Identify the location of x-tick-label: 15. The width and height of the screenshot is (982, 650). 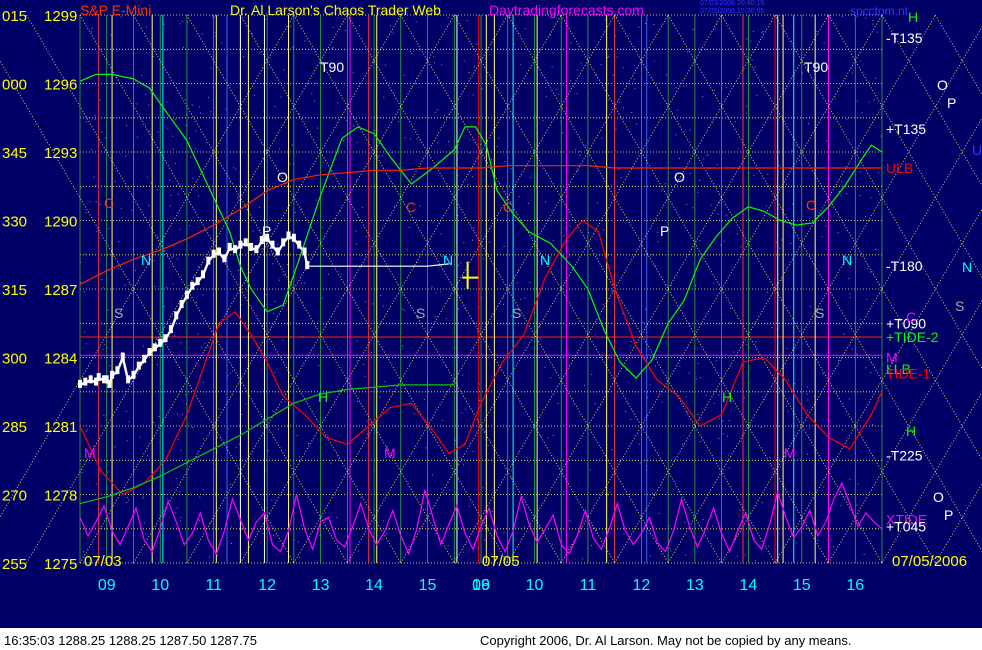
(802, 585).